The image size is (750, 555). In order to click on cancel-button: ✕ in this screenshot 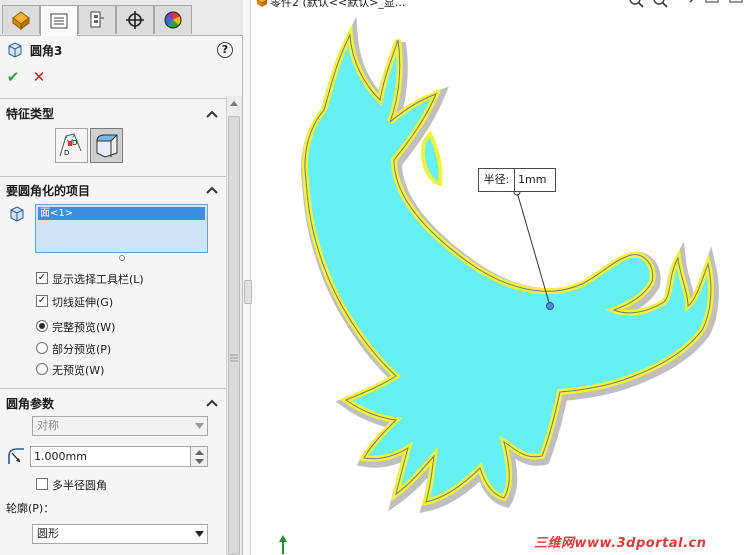, I will do `click(39, 77)`.